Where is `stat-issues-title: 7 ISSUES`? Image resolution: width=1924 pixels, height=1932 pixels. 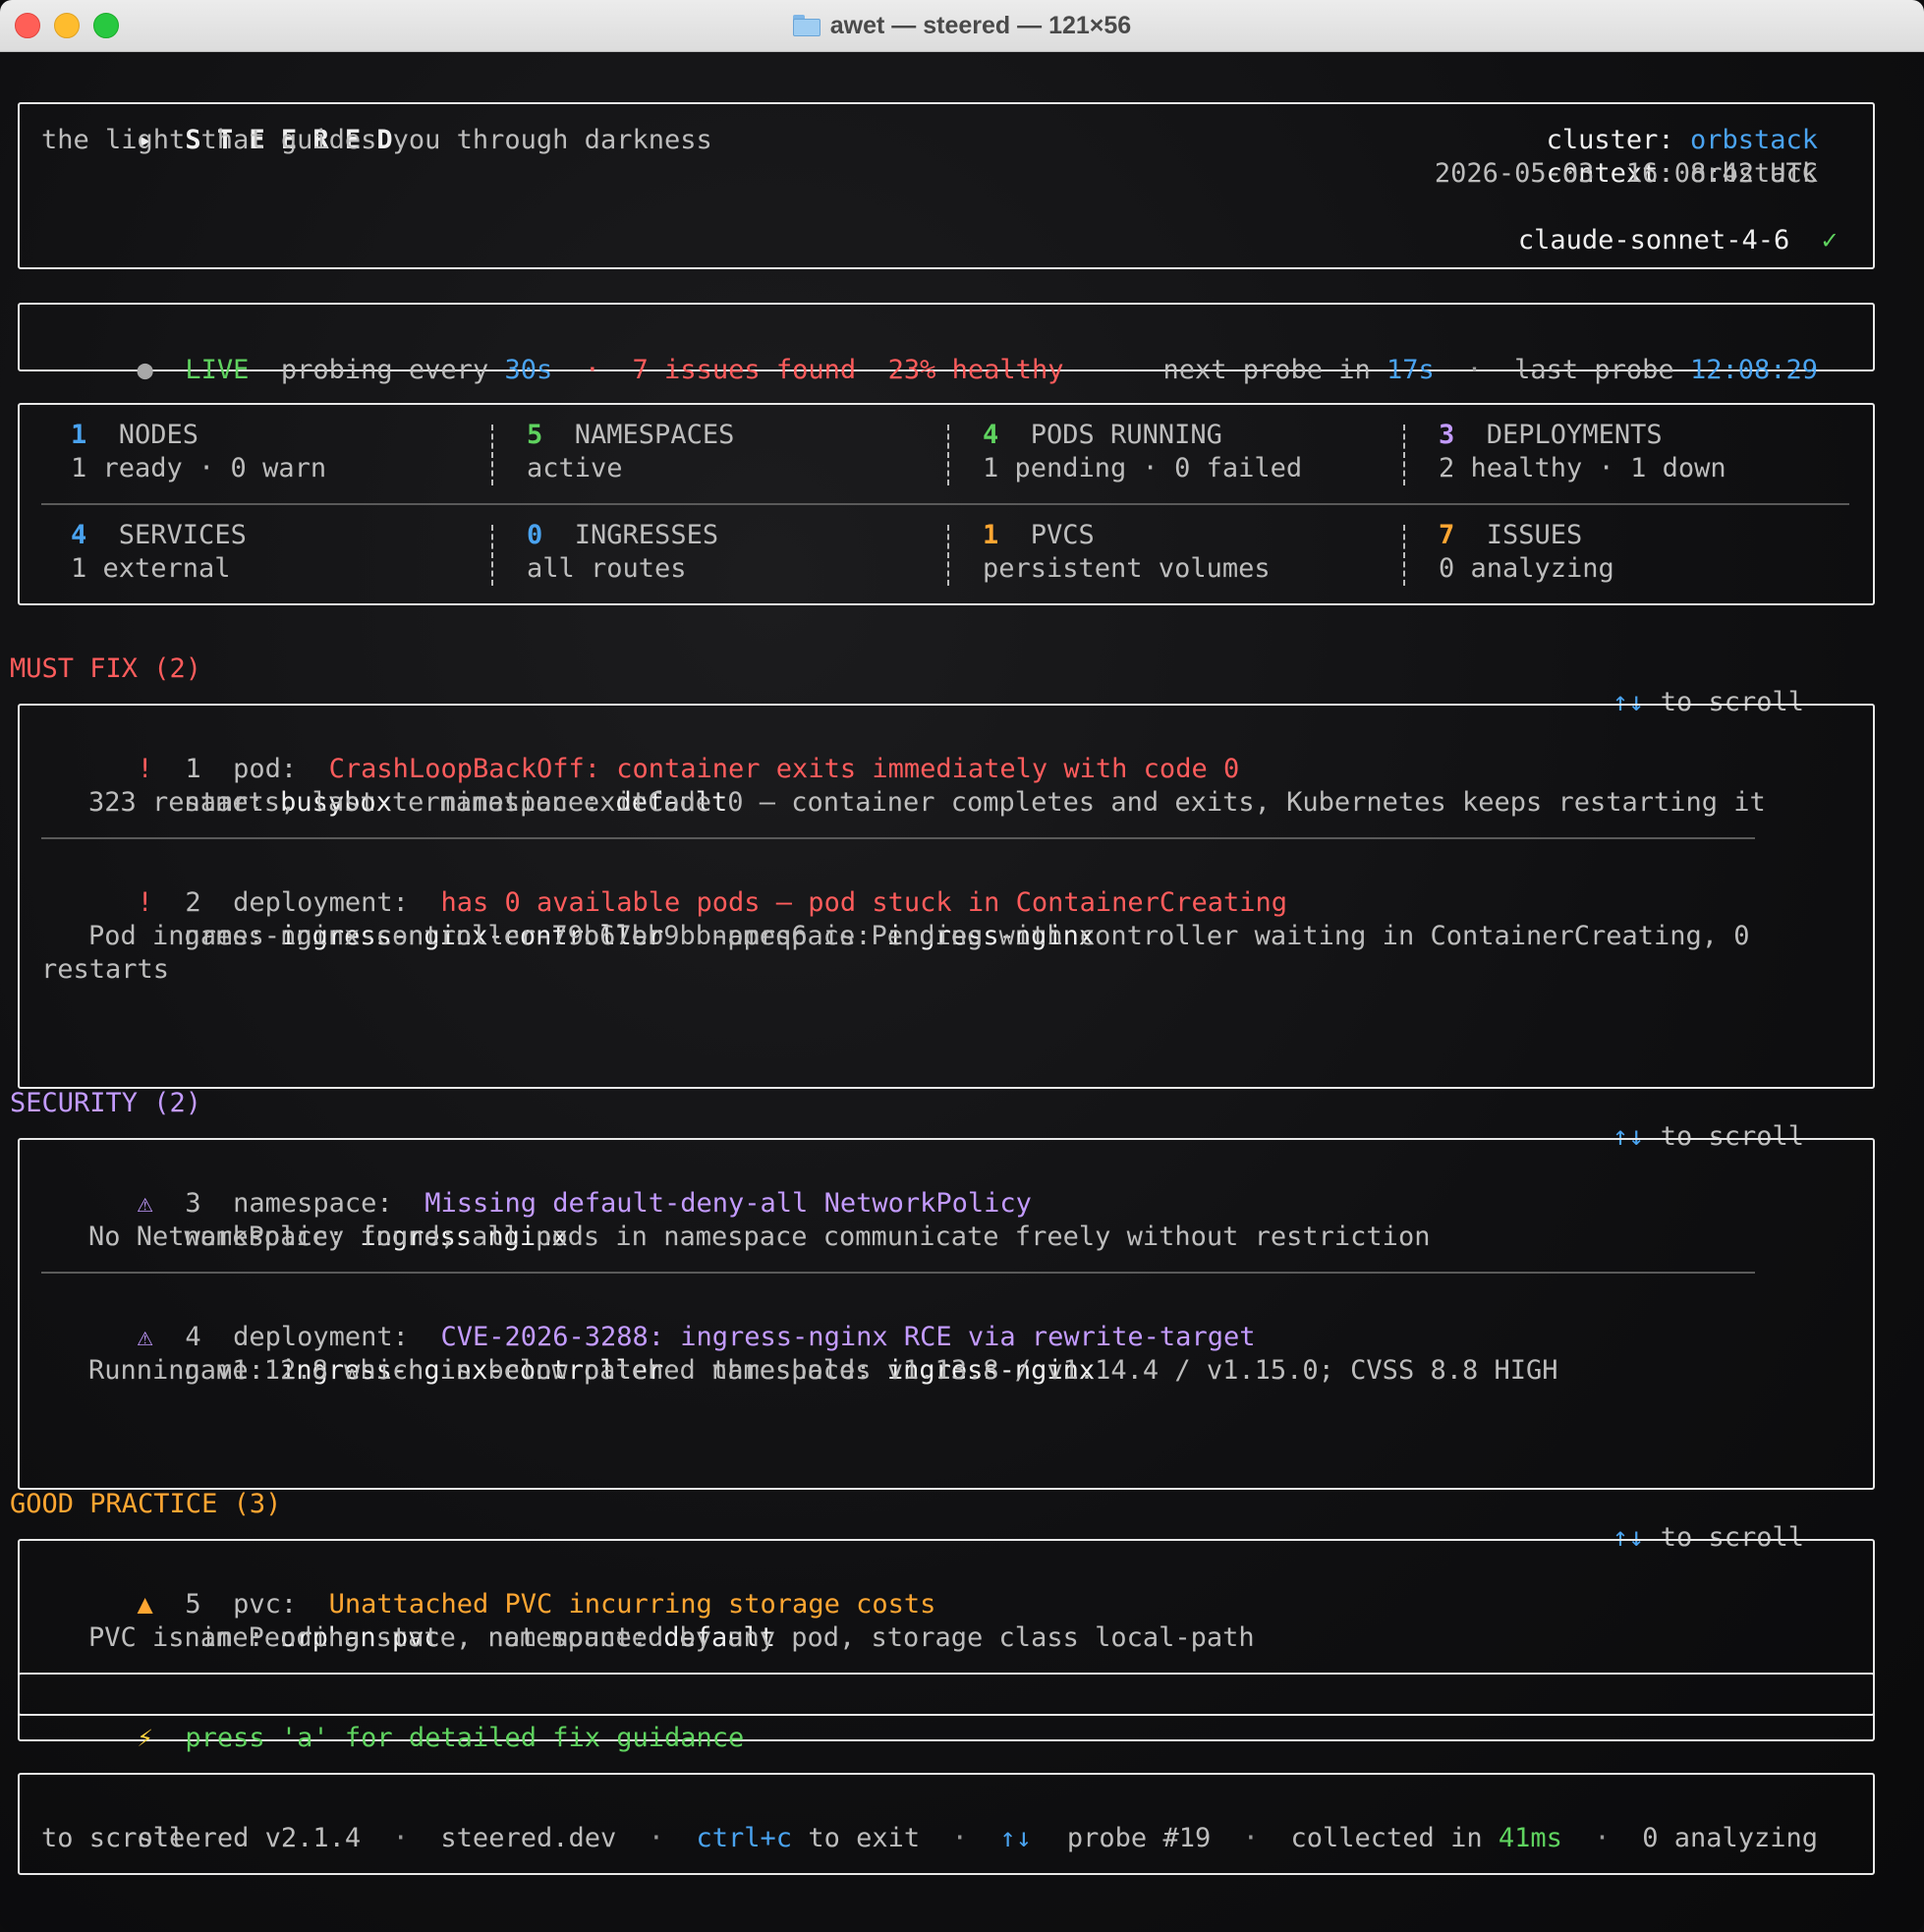
stat-issues-title: 7 ISSUES is located at coordinates (1510, 535).